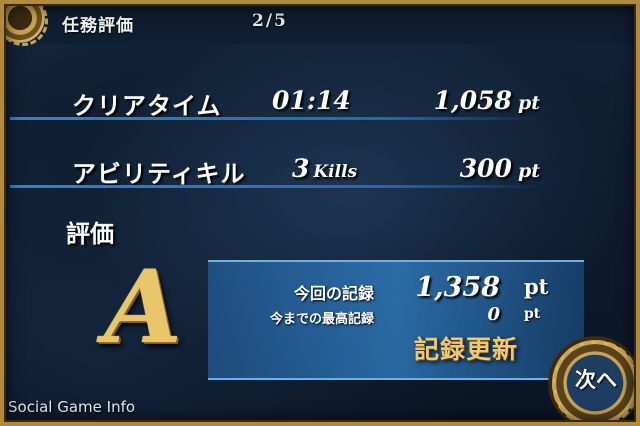 The image size is (640, 426). Describe the element at coordinates (596, 379) in the screenshot. I see `next-button-label: 次へ` at that location.